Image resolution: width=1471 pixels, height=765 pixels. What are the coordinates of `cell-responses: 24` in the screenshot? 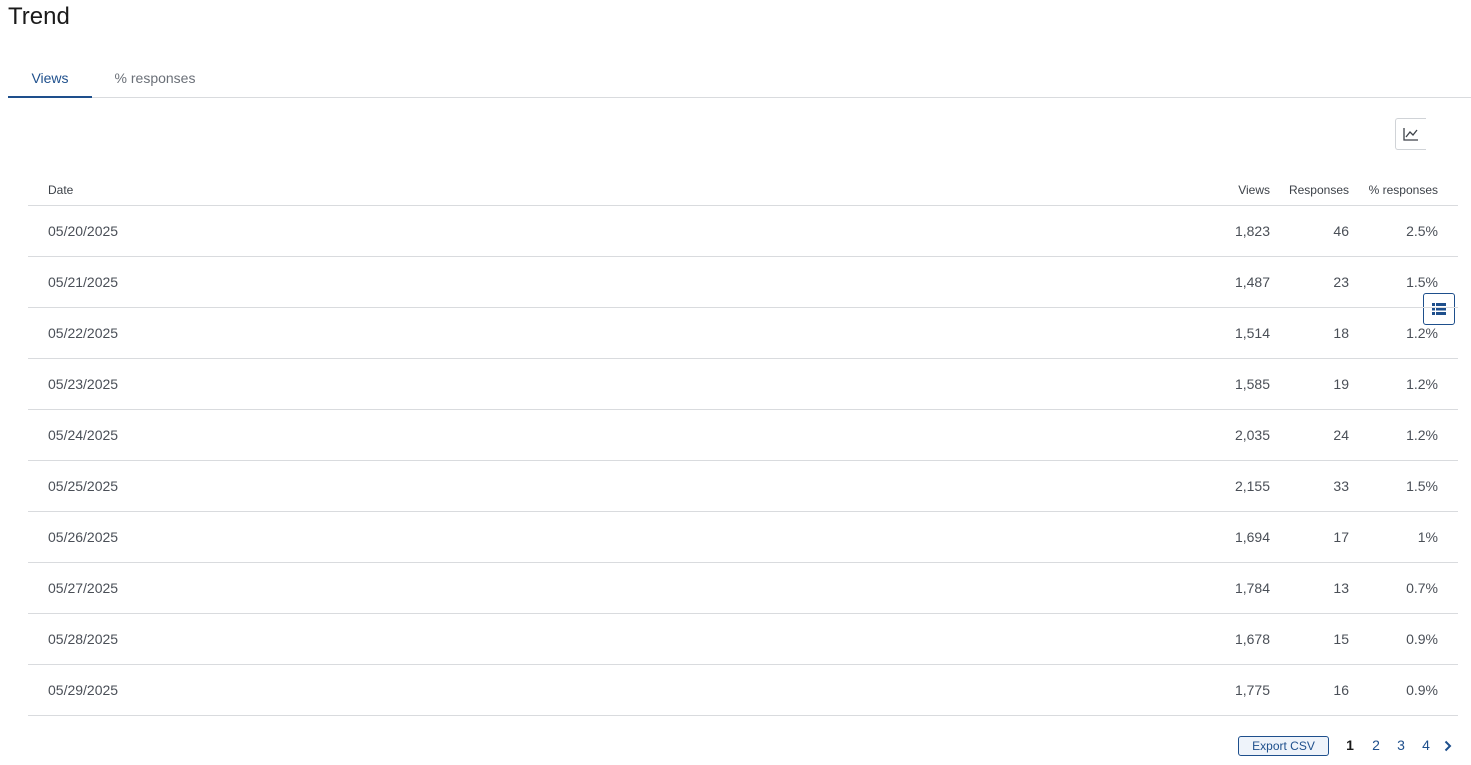 It's located at (1341, 435).